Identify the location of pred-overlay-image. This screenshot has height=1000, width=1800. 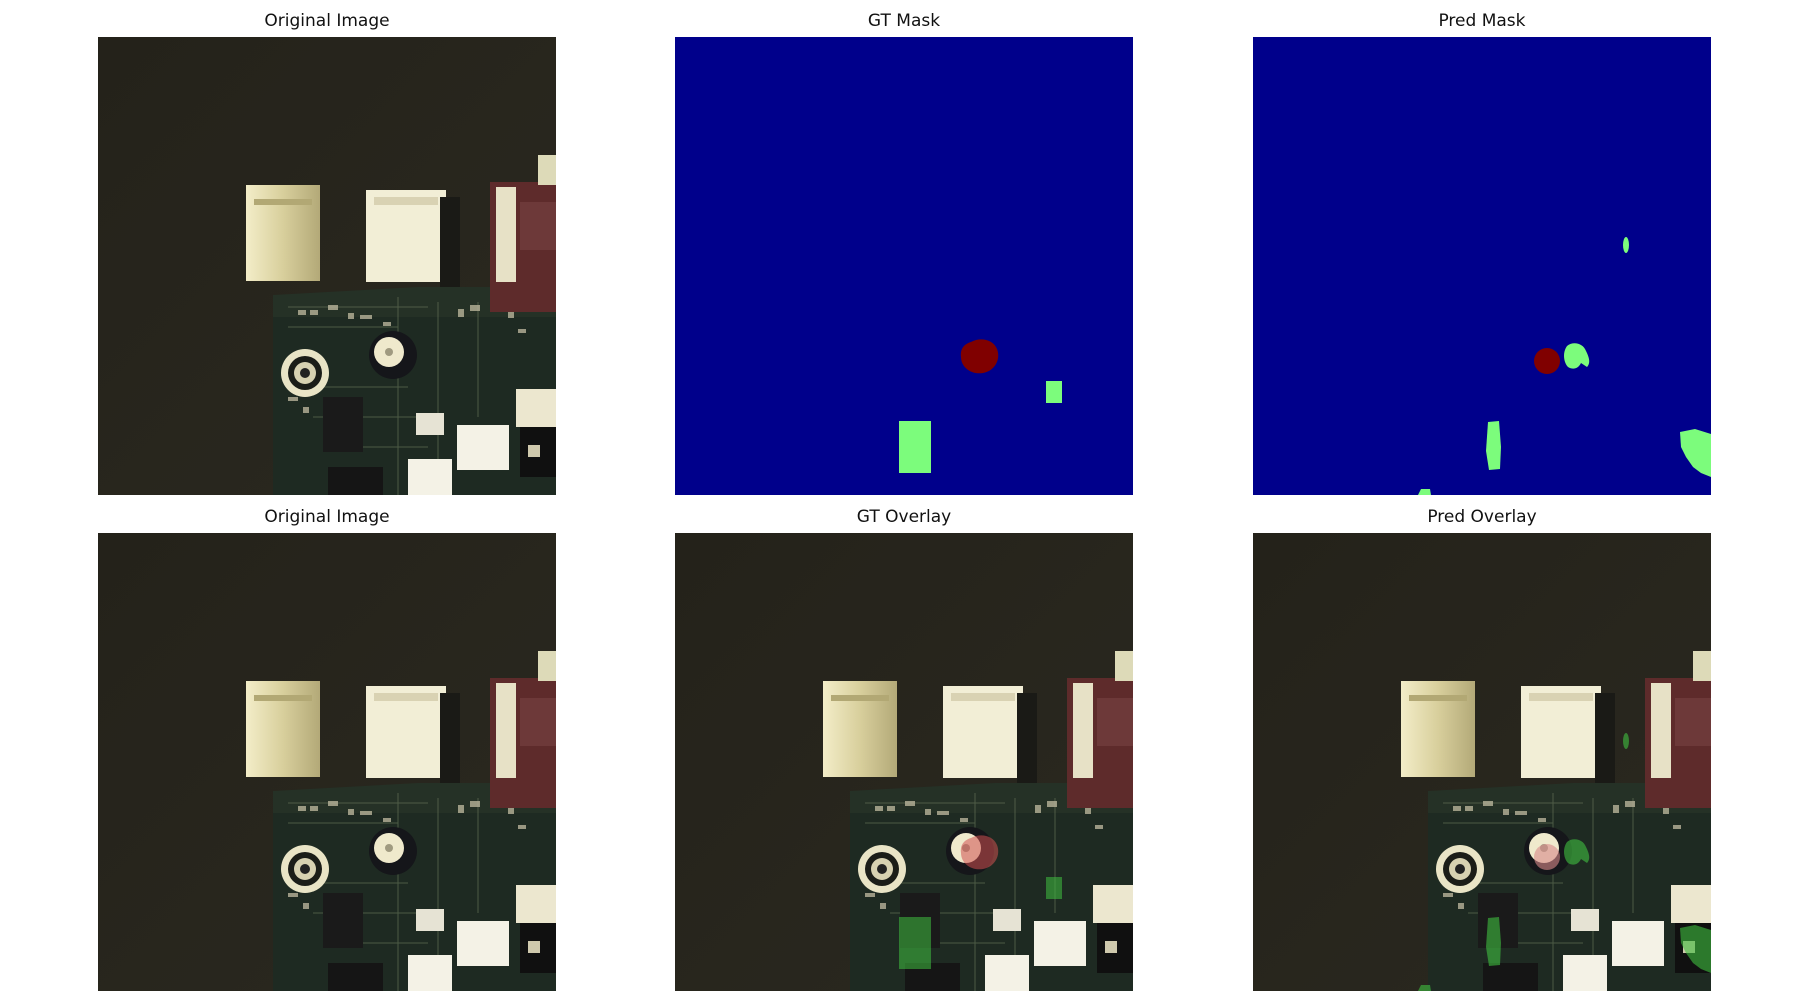
(1482, 762).